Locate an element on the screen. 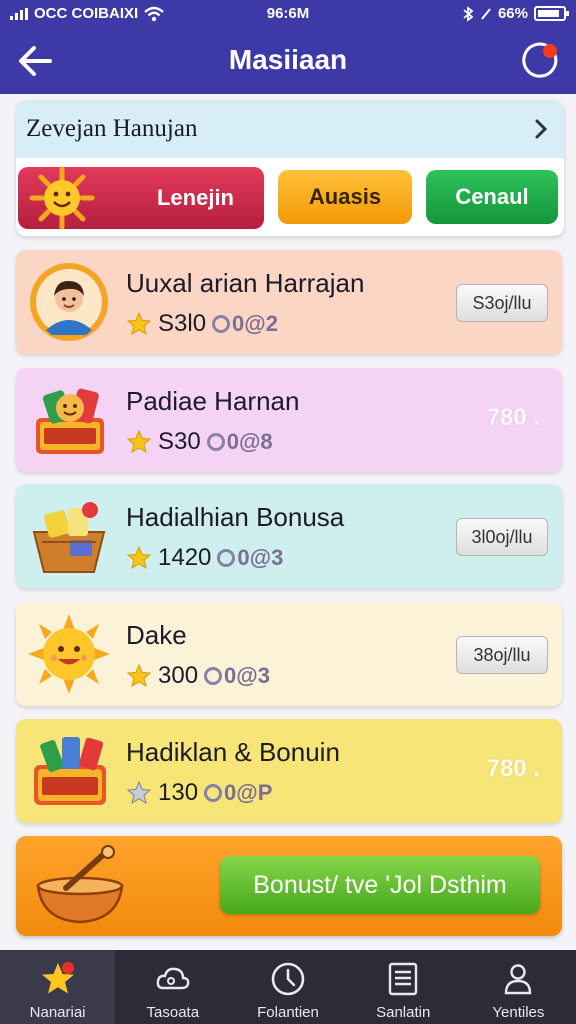 The height and width of the screenshot is (1024, 576). tab-label: Lenejin is located at coordinates (195, 197).